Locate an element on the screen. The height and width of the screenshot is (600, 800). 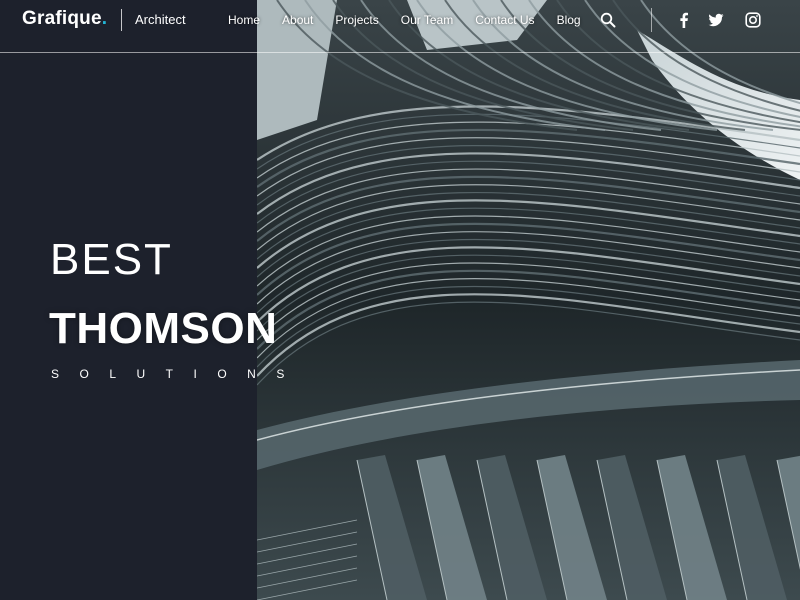
twitter-icon is located at coordinates (716, 20).